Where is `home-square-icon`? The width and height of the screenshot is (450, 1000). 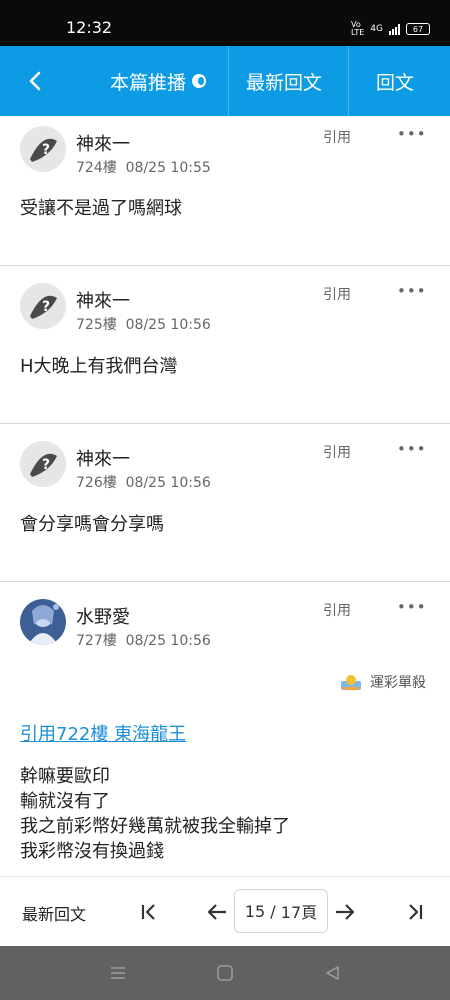 home-square-icon is located at coordinates (225, 973).